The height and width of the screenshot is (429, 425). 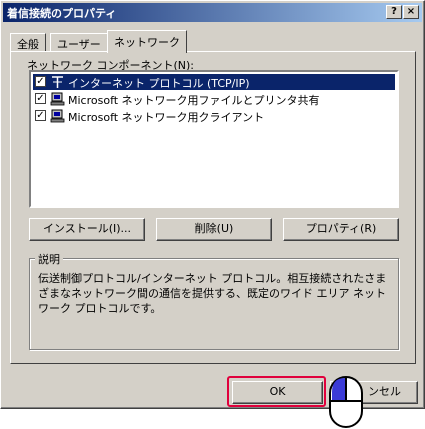 I want to click on protocol-icon, so click(x=57, y=82).